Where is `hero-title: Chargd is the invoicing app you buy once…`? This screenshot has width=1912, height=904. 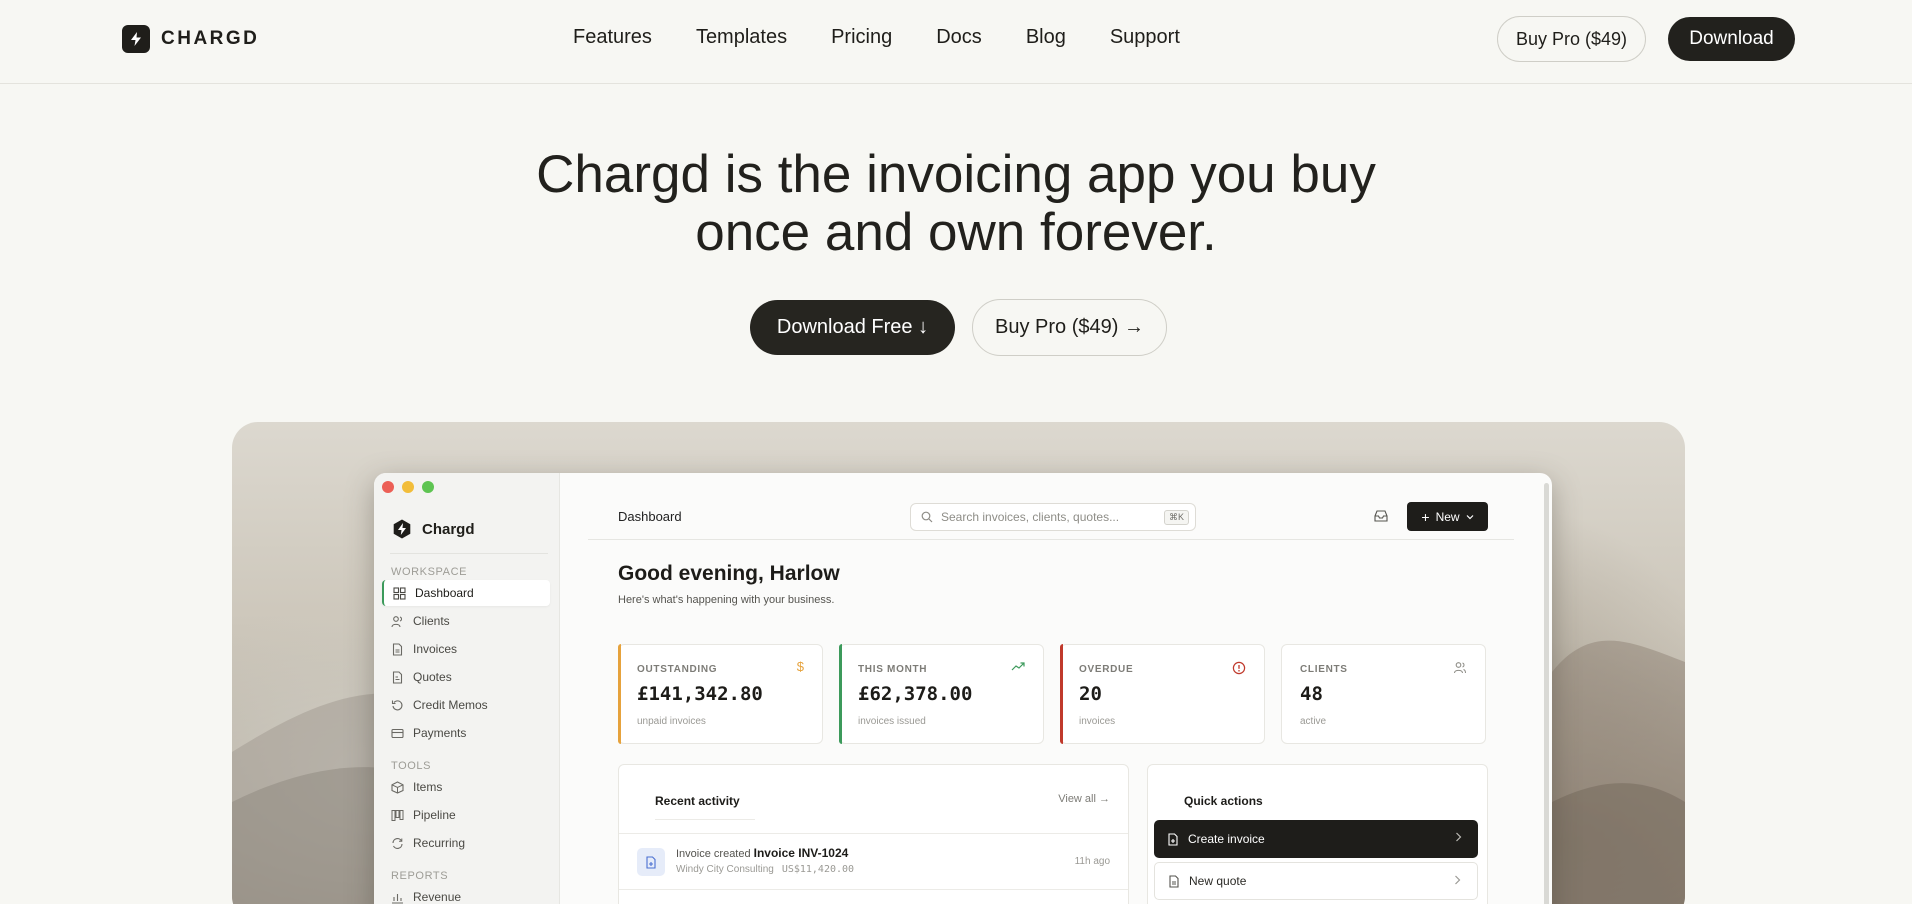 hero-title: Chargd is the invoicing app you buy once… is located at coordinates (956, 204).